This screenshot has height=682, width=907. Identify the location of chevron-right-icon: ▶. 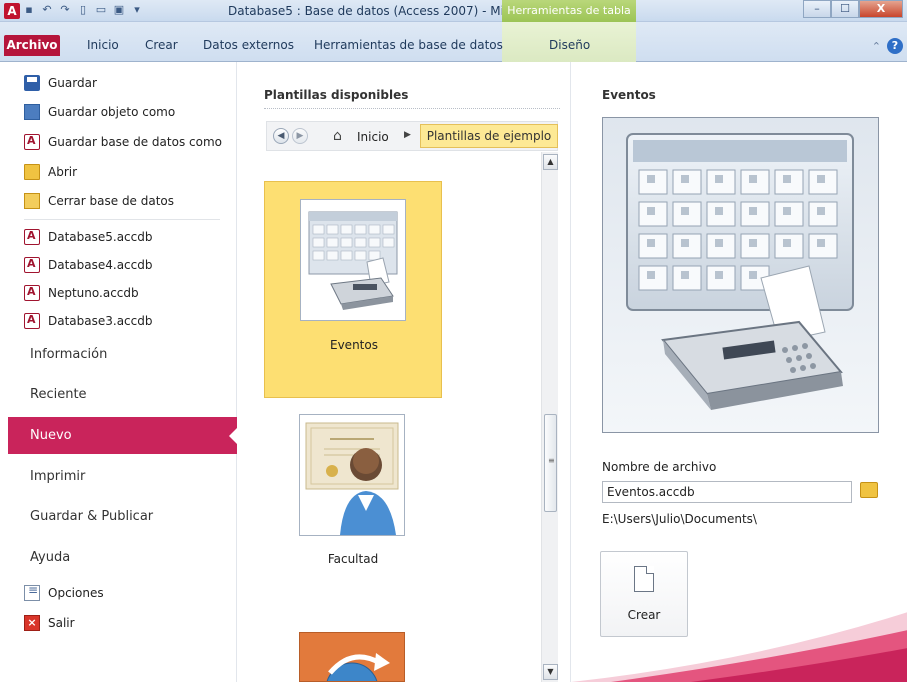
(407, 135).